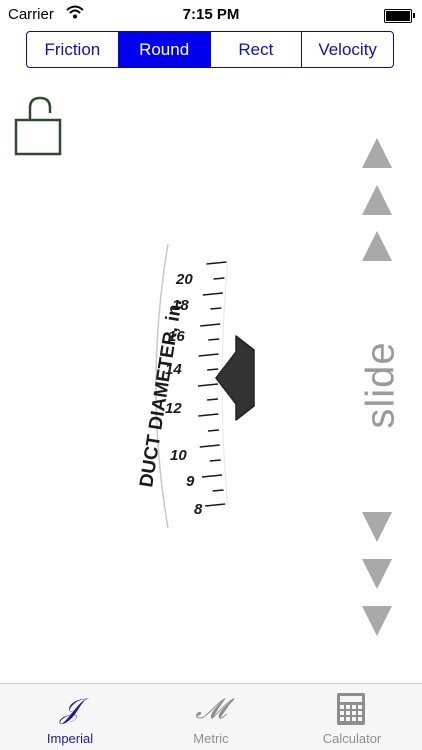 The height and width of the screenshot is (750, 422). What do you see at coordinates (176, 336) in the screenshot?
I see `dial-label-16: 16` at bounding box center [176, 336].